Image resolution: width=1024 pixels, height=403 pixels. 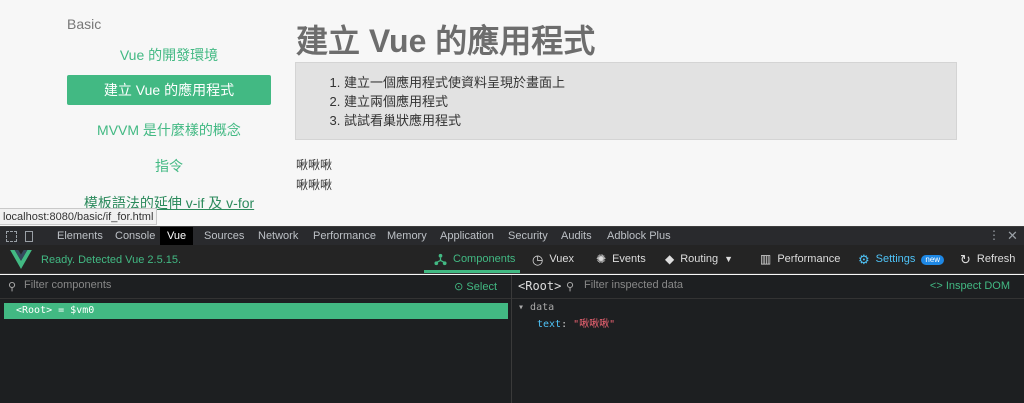 What do you see at coordinates (1012, 236) in the screenshot?
I see `close-icon: ✕` at bounding box center [1012, 236].